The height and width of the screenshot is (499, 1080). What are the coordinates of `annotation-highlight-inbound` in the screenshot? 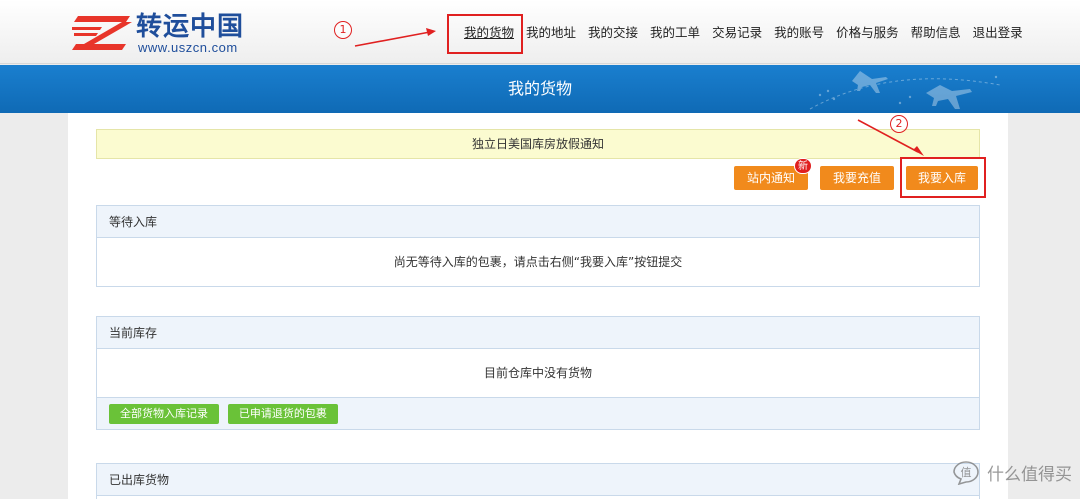 It's located at (943, 177).